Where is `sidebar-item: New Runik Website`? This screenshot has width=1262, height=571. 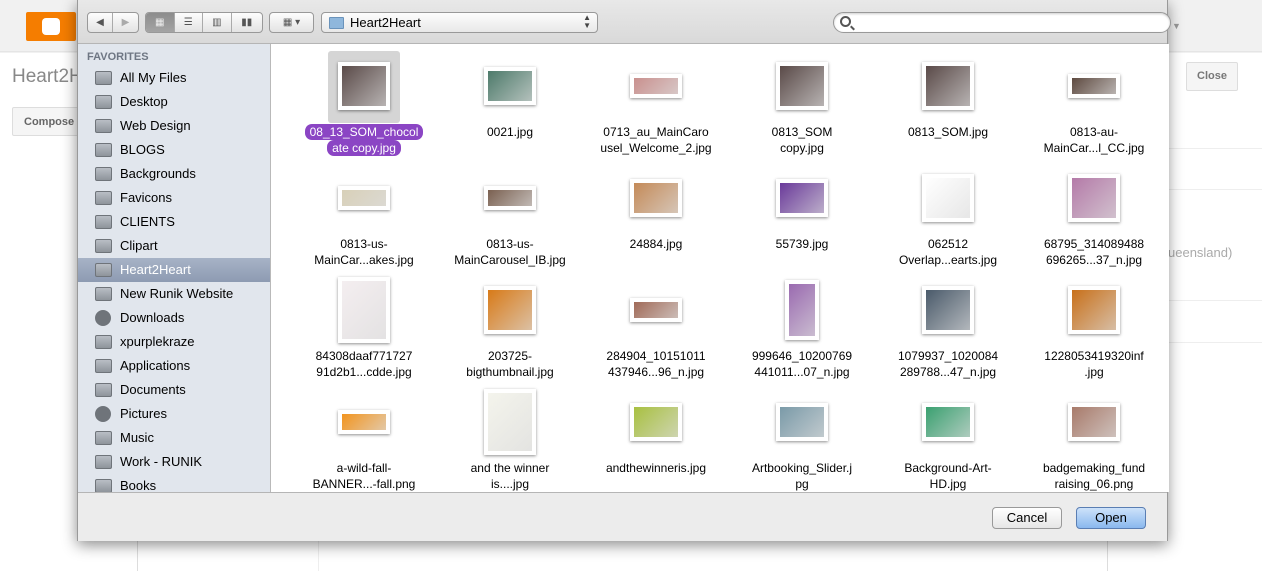 sidebar-item: New Runik Website is located at coordinates (174, 294).